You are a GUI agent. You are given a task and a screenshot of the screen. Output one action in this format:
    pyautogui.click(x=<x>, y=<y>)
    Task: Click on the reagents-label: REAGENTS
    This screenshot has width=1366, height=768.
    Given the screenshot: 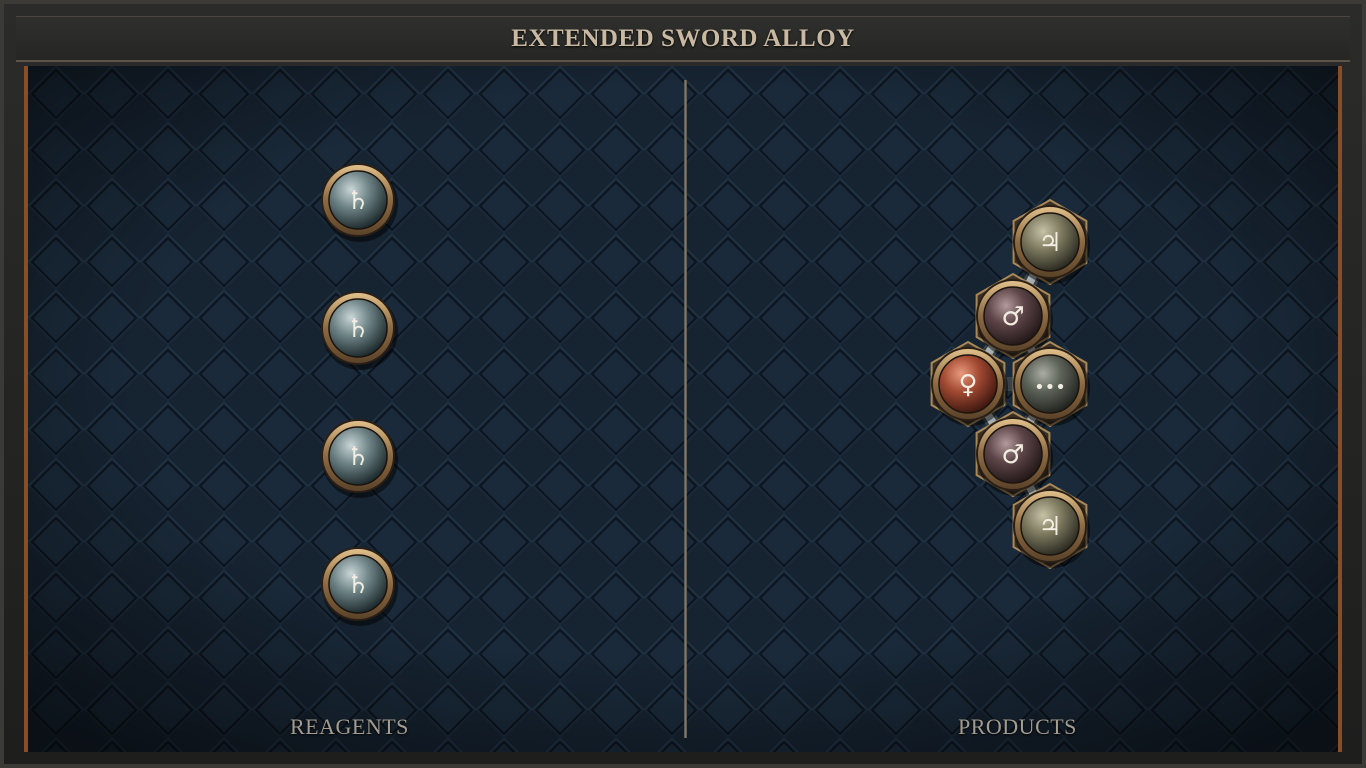 What is the action you would take?
    pyautogui.click(x=349, y=726)
    